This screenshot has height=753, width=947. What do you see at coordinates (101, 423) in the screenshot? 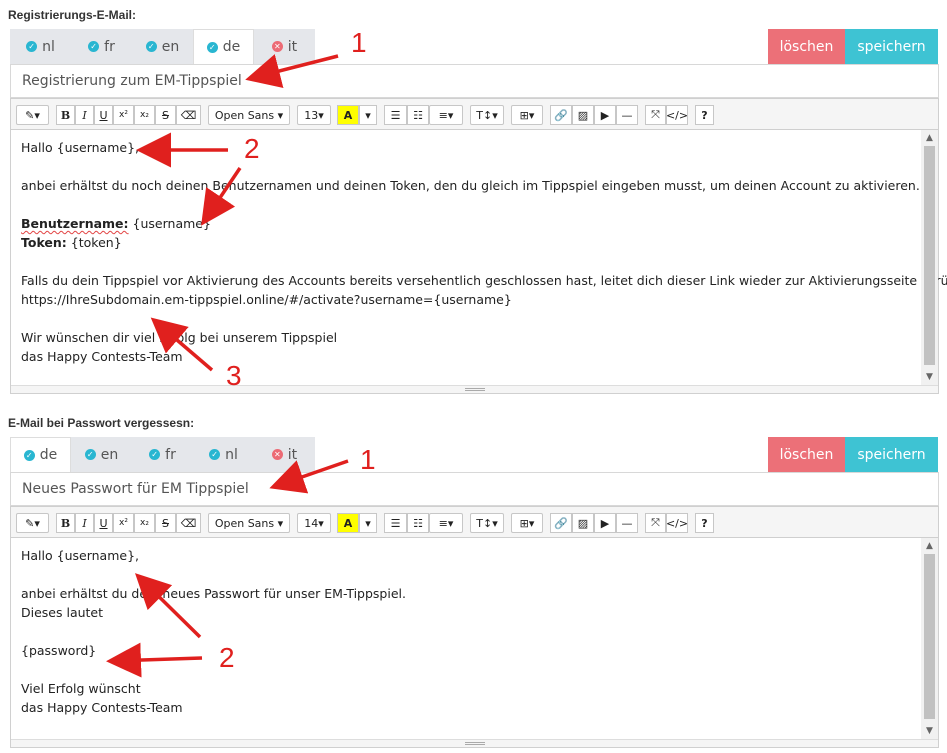
I see `section-title: E-Mail bei Passwort vergessesn:` at bounding box center [101, 423].